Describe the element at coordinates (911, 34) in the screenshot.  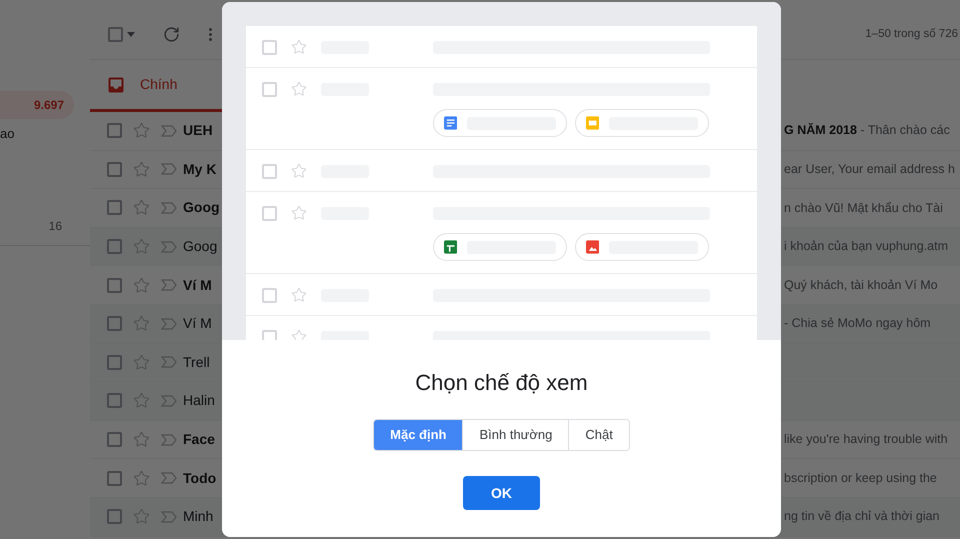
I see `page-range: 1–50 trong số 726` at that location.